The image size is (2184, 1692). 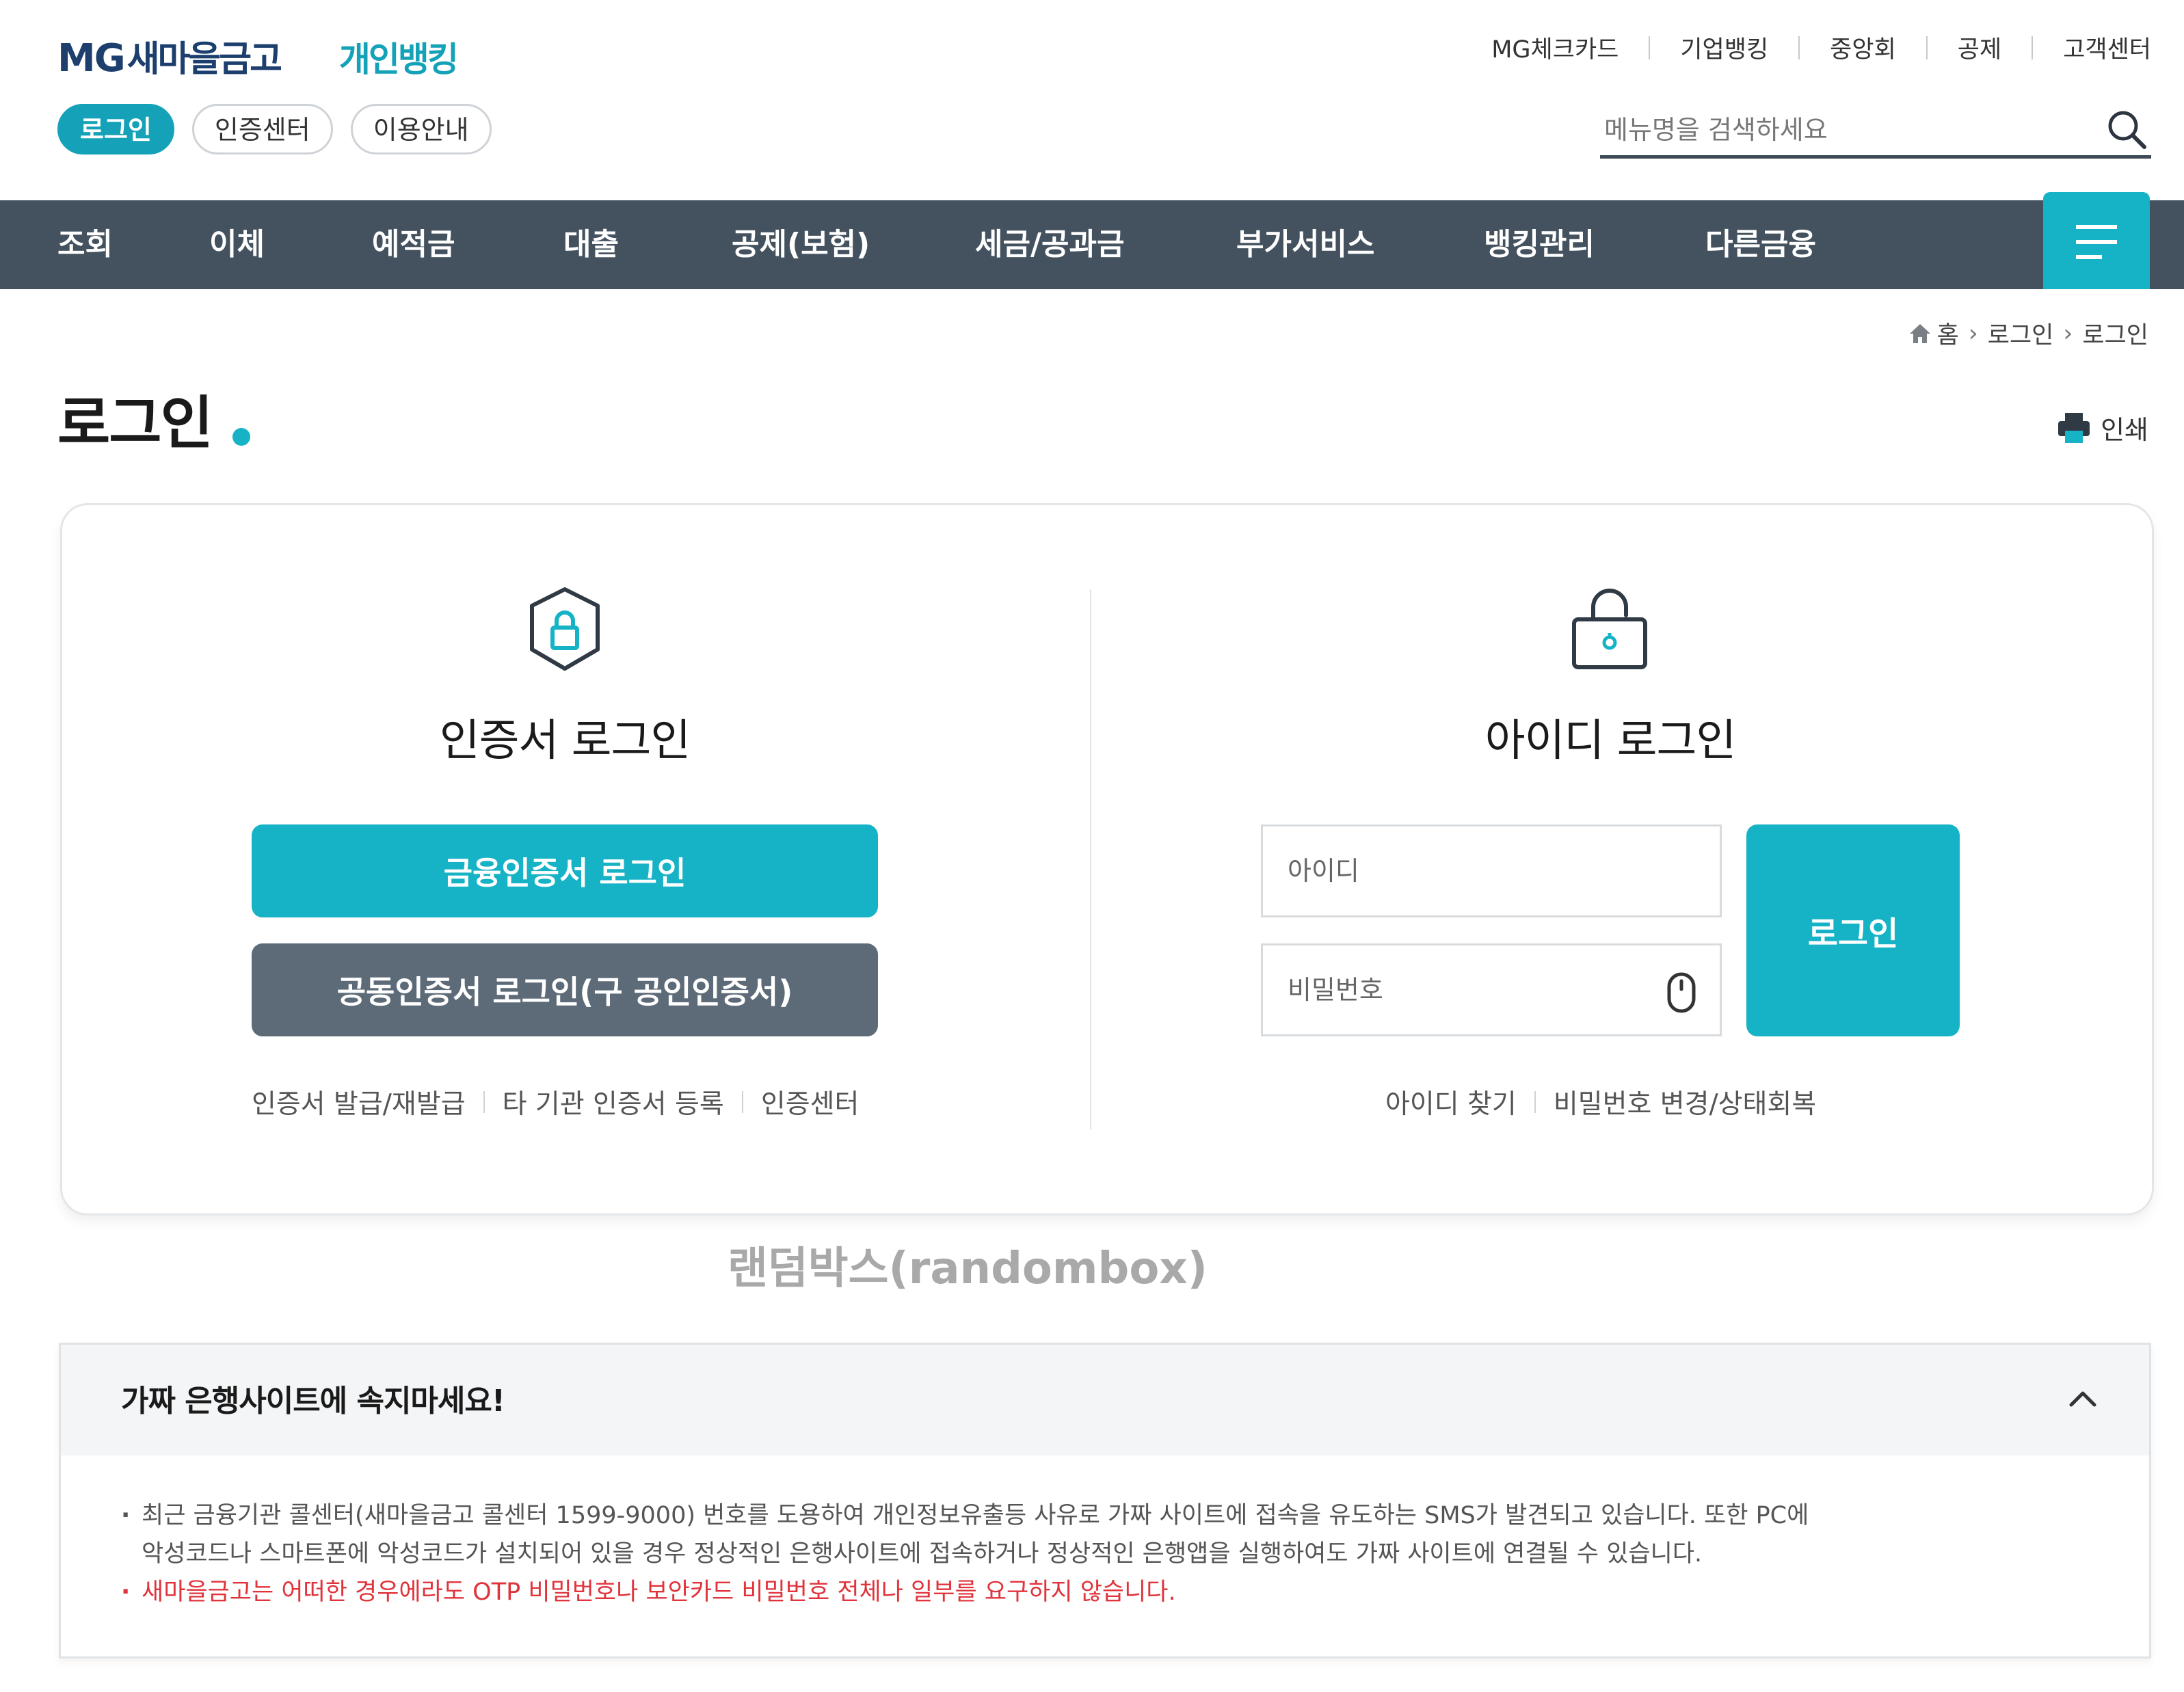 What do you see at coordinates (1821, 47) in the screenshot?
I see `utility-nav: MG체크카드 기업뱅킹 중앙회 공제 고객센터` at bounding box center [1821, 47].